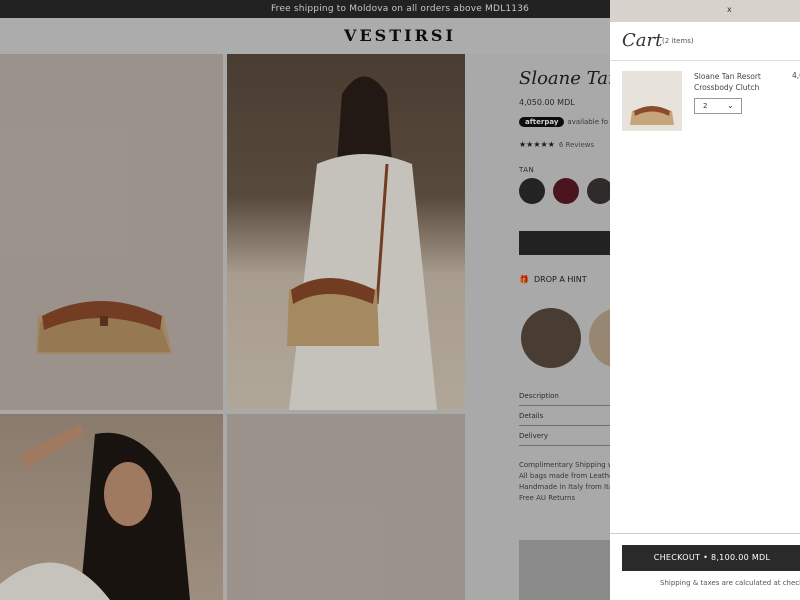 The height and width of the screenshot is (600, 800). What do you see at coordinates (537, 144) in the screenshot?
I see `stars-icon: ★★★★★` at bounding box center [537, 144].